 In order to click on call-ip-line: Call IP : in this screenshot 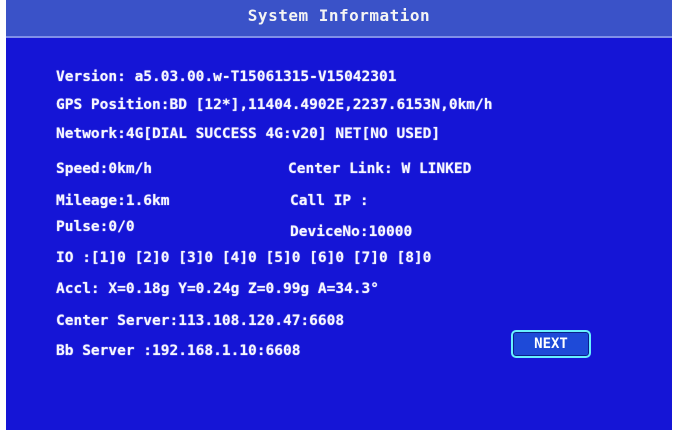, I will do `click(329, 201)`.